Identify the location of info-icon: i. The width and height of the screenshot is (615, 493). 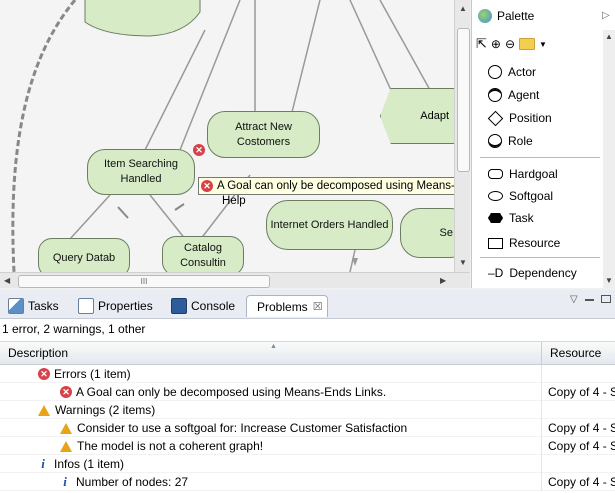
(43, 463).